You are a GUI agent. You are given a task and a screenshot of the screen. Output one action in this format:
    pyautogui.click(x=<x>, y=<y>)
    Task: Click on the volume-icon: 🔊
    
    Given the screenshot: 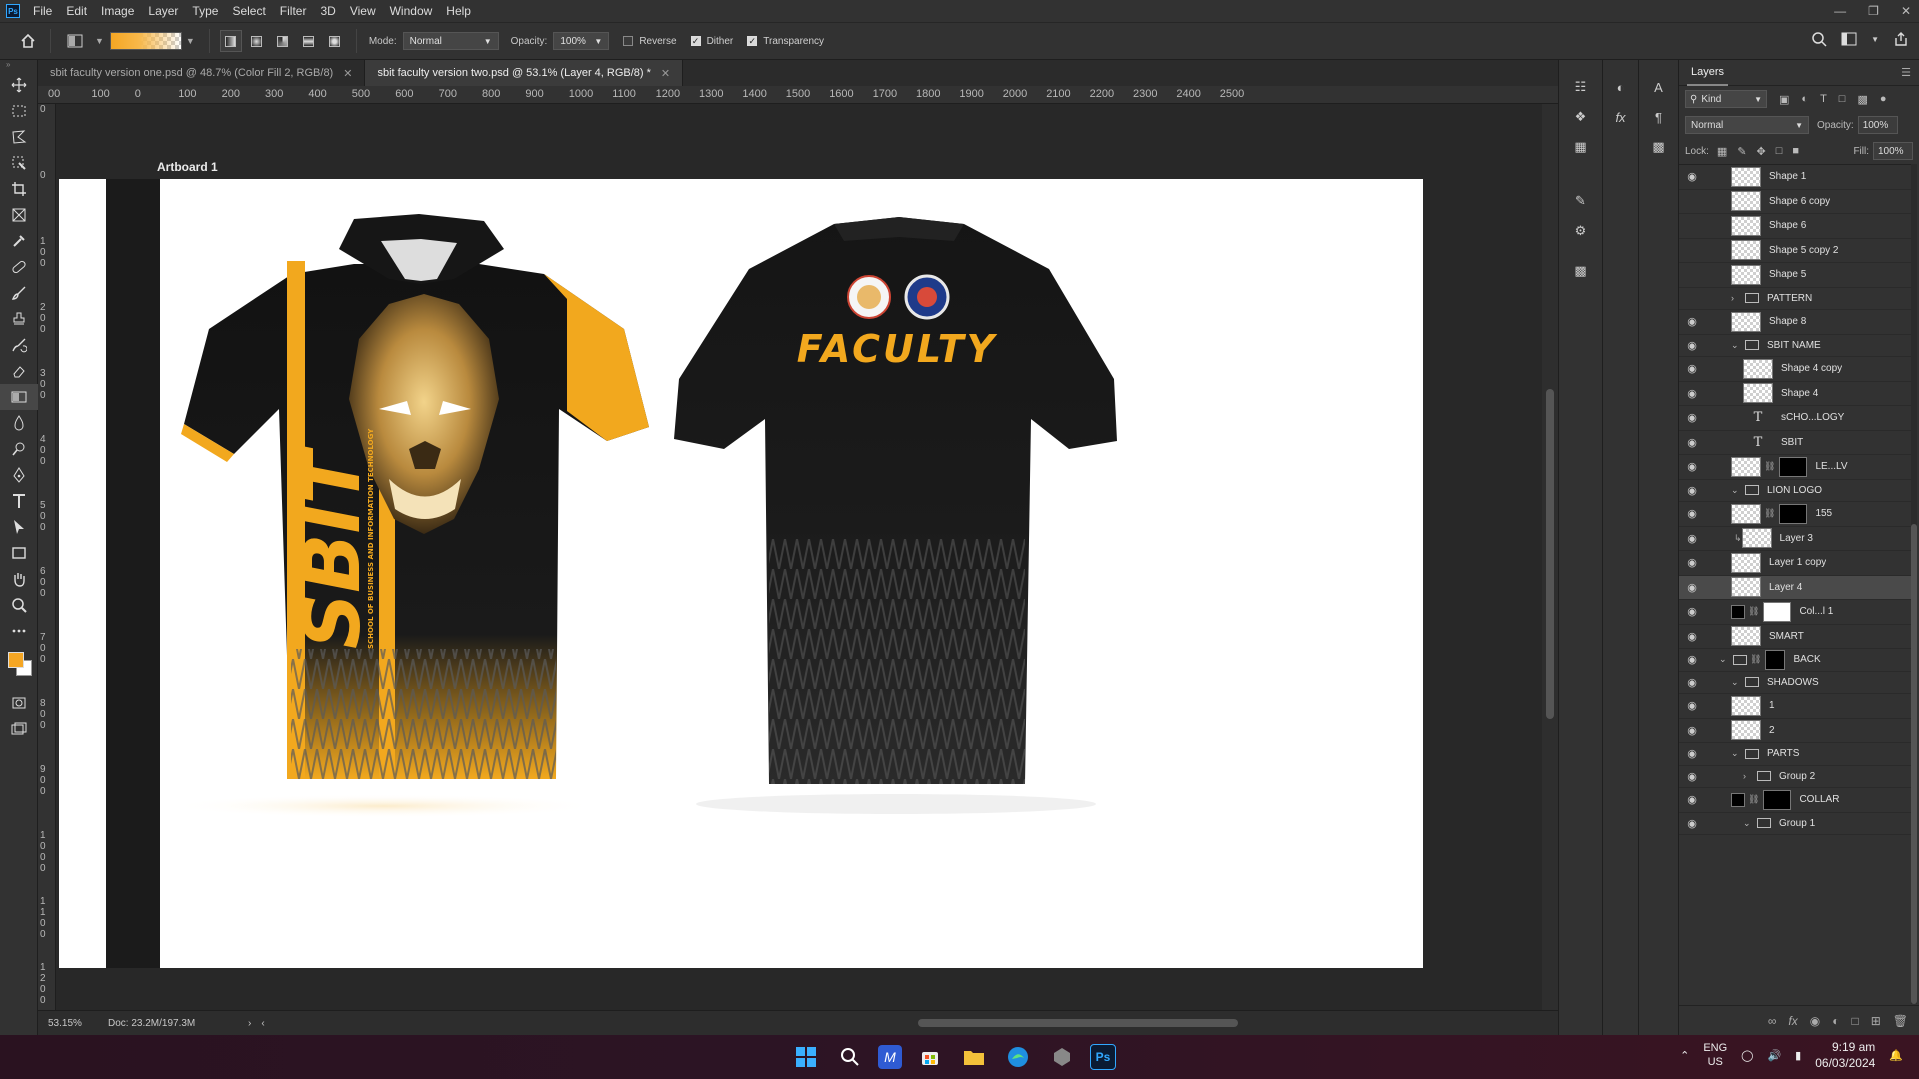 What is the action you would take?
    pyautogui.click(x=1774, y=1055)
    